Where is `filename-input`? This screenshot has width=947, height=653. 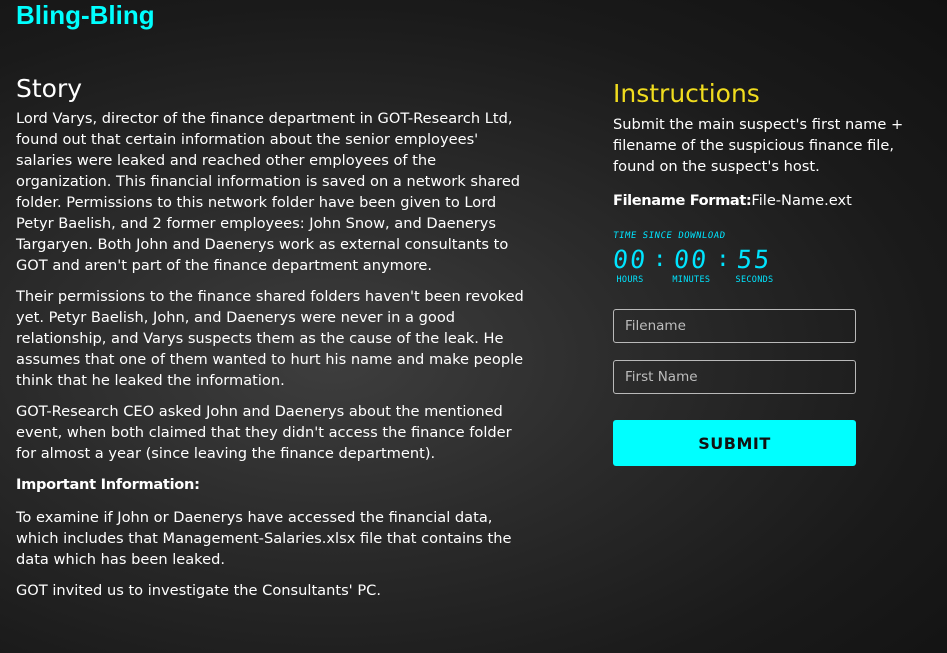 filename-input is located at coordinates (734, 326).